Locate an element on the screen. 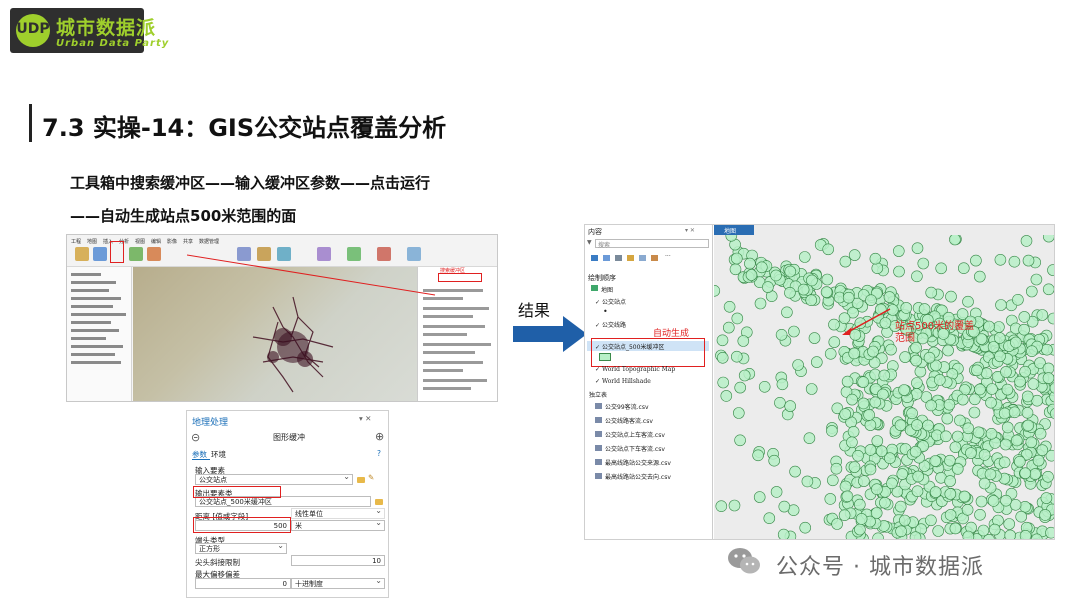  standalone-tables-heading: 独立表 is located at coordinates (598, 395).